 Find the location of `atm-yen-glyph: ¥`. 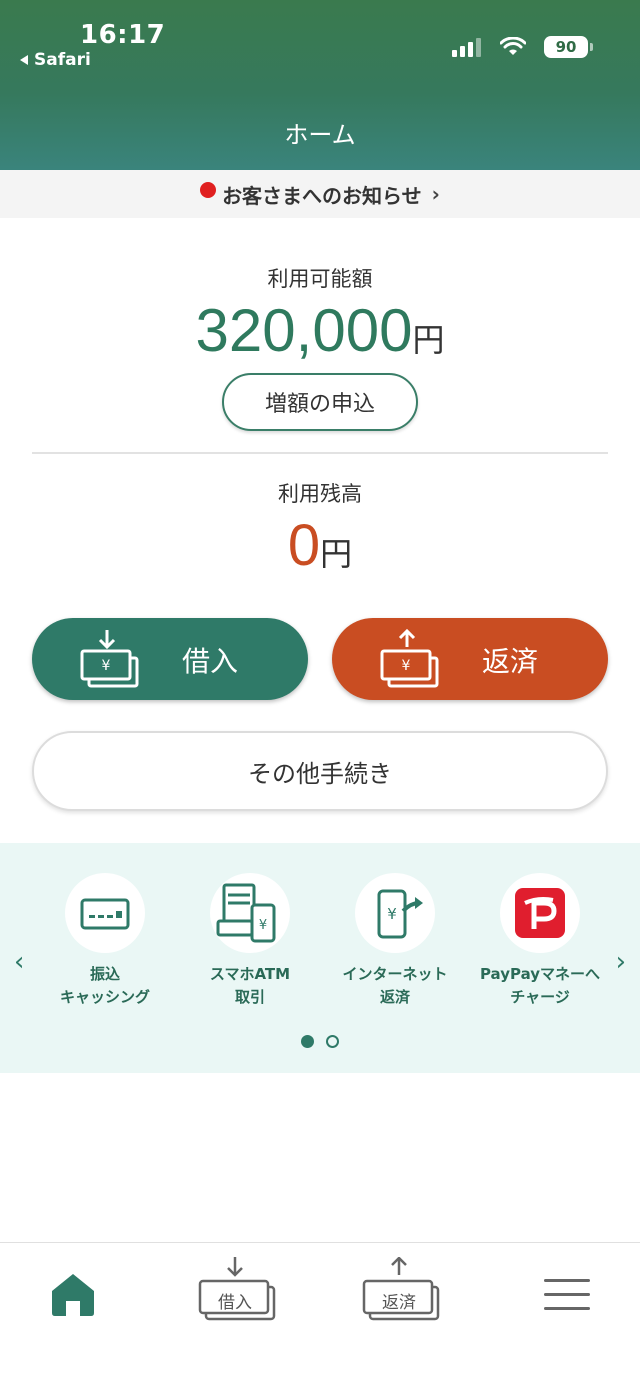

atm-yen-glyph: ¥ is located at coordinates (263, 925).